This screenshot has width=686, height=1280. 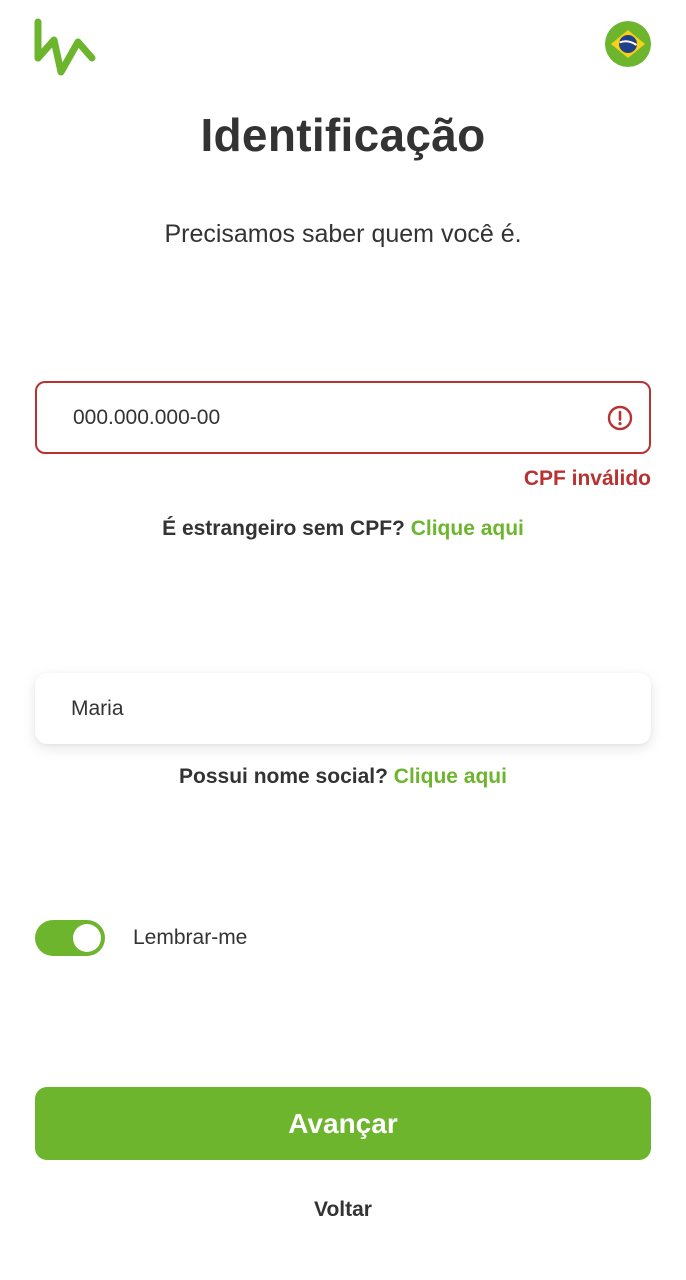 I want to click on advance-button: Avançar, so click(x=343, y=1123).